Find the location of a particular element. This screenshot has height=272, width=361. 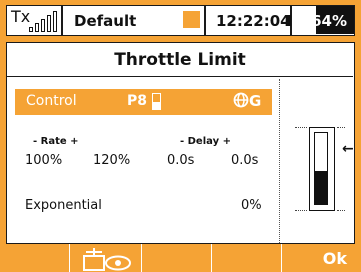

clock-time: 12:22:04 is located at coordinates (253, 21).